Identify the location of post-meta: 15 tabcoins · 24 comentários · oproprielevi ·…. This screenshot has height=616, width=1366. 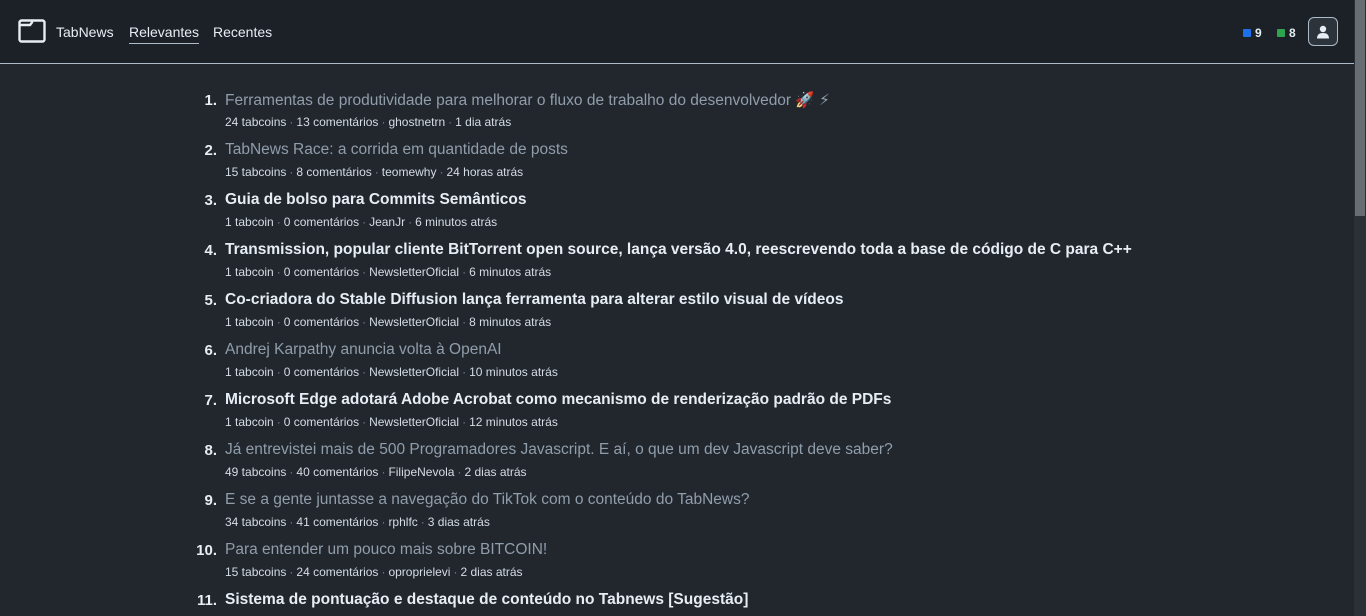
(374, 572).